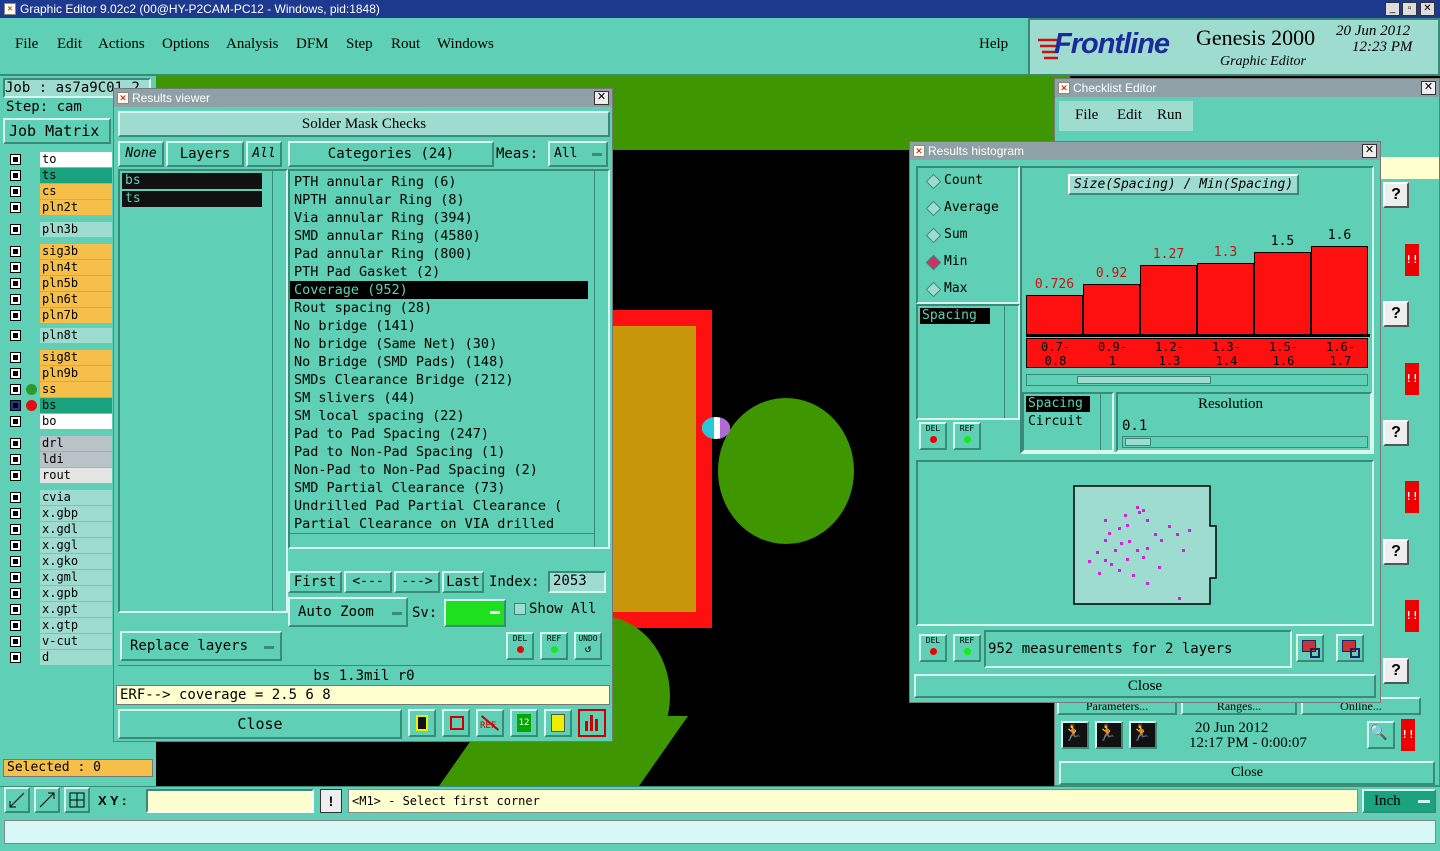 The height and width of the screenshot is (851, 1440). I want to click on ref-button: REF, so click(554, 646).